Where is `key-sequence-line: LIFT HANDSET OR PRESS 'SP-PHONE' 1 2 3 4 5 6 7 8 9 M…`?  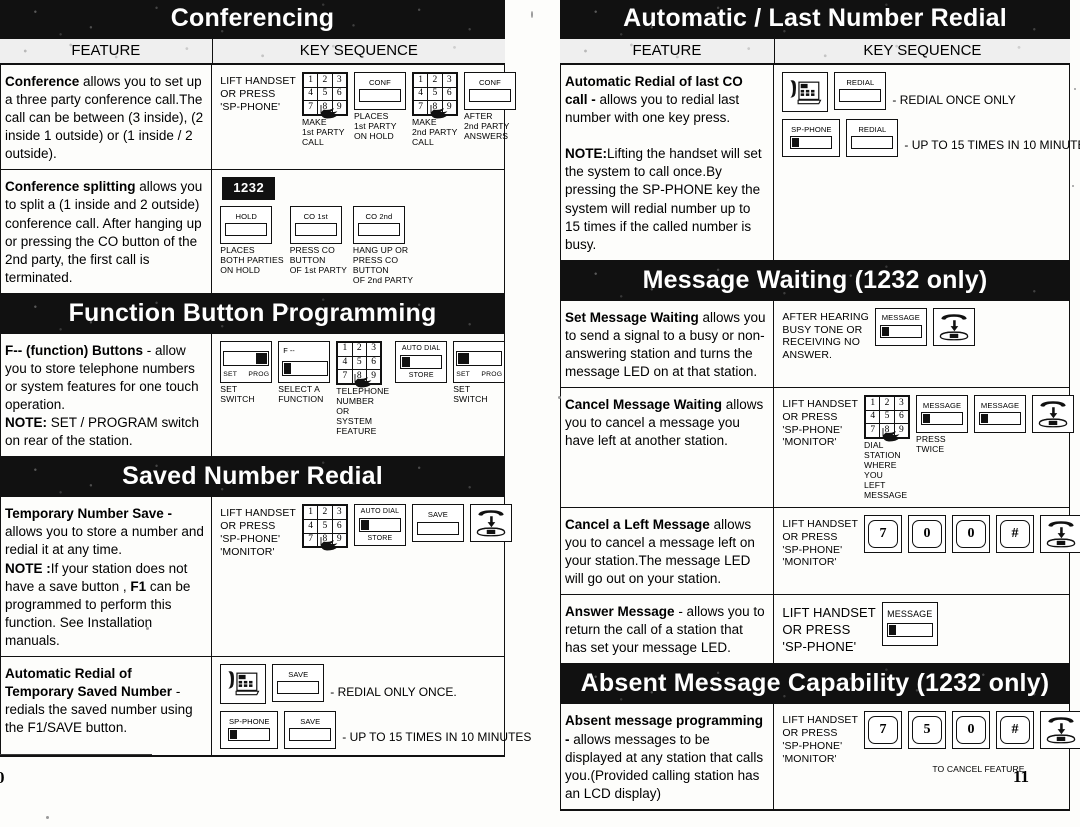 key-sequence-line: LIFT HANDSET OR PRESS 'SP-PHONE' 1 2 3 4 5 6 7 8 9 M… is located at coordinates (368, 110).